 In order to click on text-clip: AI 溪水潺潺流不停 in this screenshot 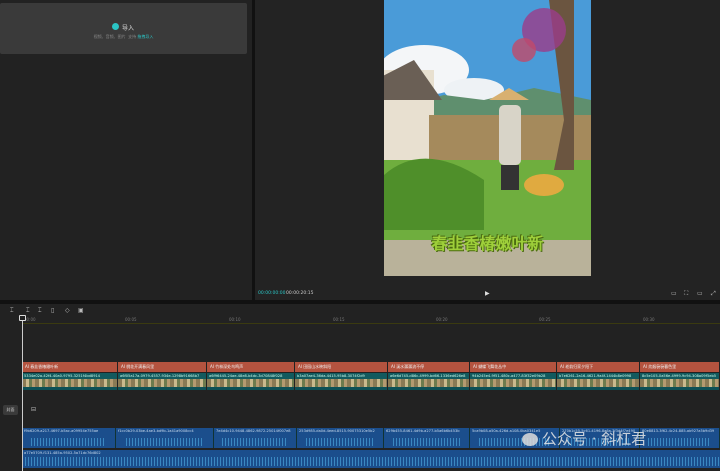, I will do `click(429, 367)`.